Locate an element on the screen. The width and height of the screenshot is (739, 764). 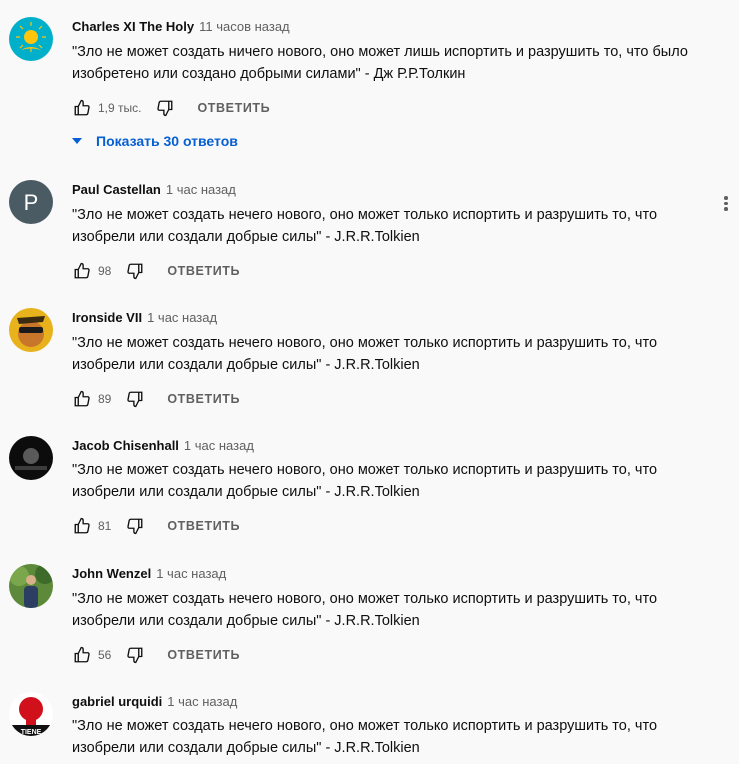
comment-author: Jacob Chisenhall is located at coordinates (125, 445).